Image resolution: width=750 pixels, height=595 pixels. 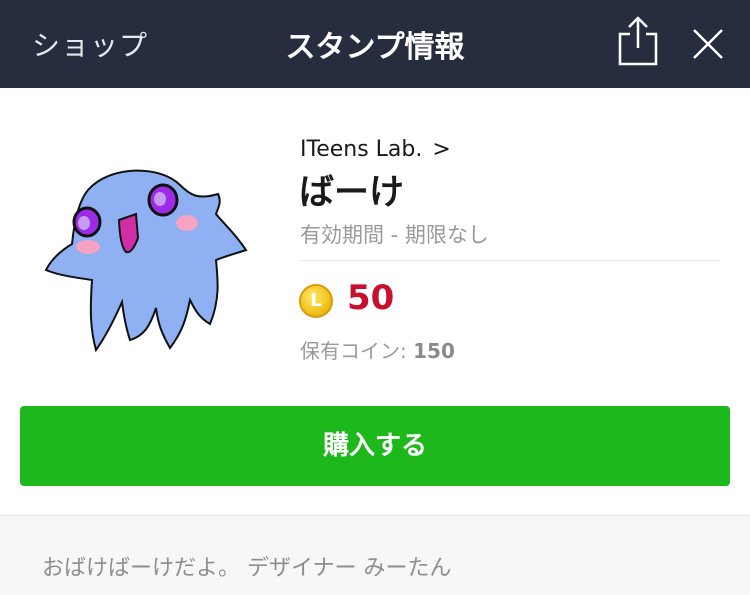 What do you see at coordinates (353, 351) in the screenshot?
I see `owned-coins-label: 保有コイン:` at bounding box center [353, 351].